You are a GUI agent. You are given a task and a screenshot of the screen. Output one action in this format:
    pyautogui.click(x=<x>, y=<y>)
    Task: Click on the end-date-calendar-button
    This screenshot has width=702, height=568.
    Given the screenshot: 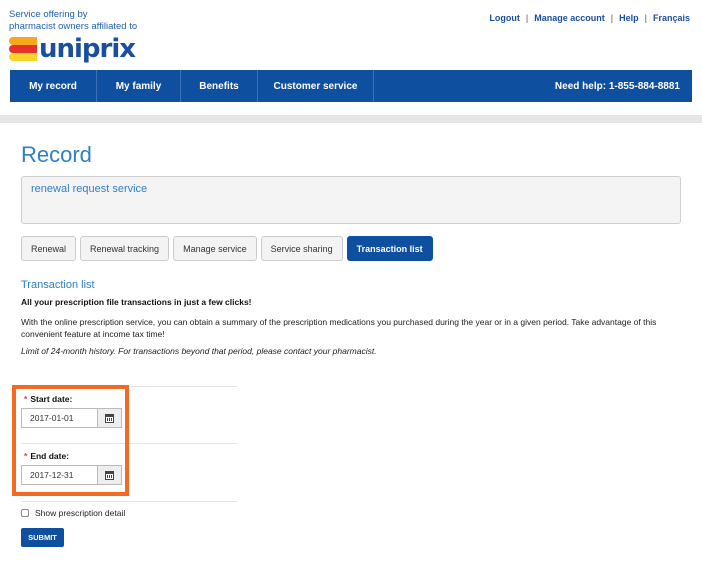 What is the action you would take?
    pyautogui.click(x=109, y=475)
    